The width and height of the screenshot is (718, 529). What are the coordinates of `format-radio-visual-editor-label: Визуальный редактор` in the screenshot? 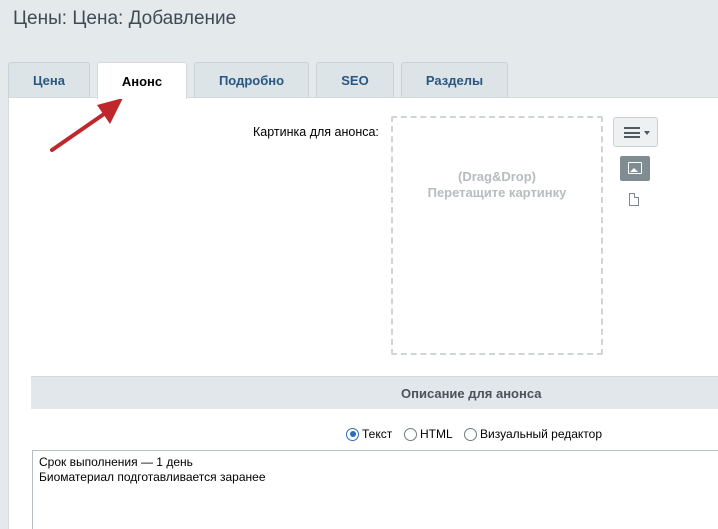 It's located at (541, 434).